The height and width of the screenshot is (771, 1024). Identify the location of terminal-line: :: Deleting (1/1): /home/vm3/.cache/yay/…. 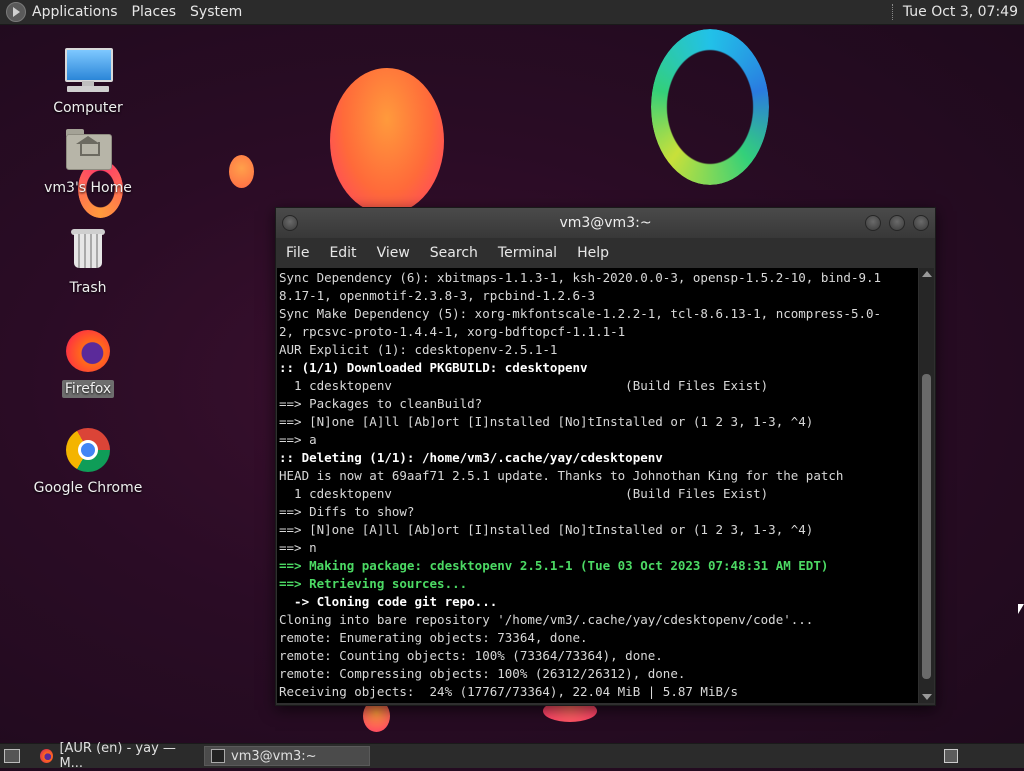
(471, 457).